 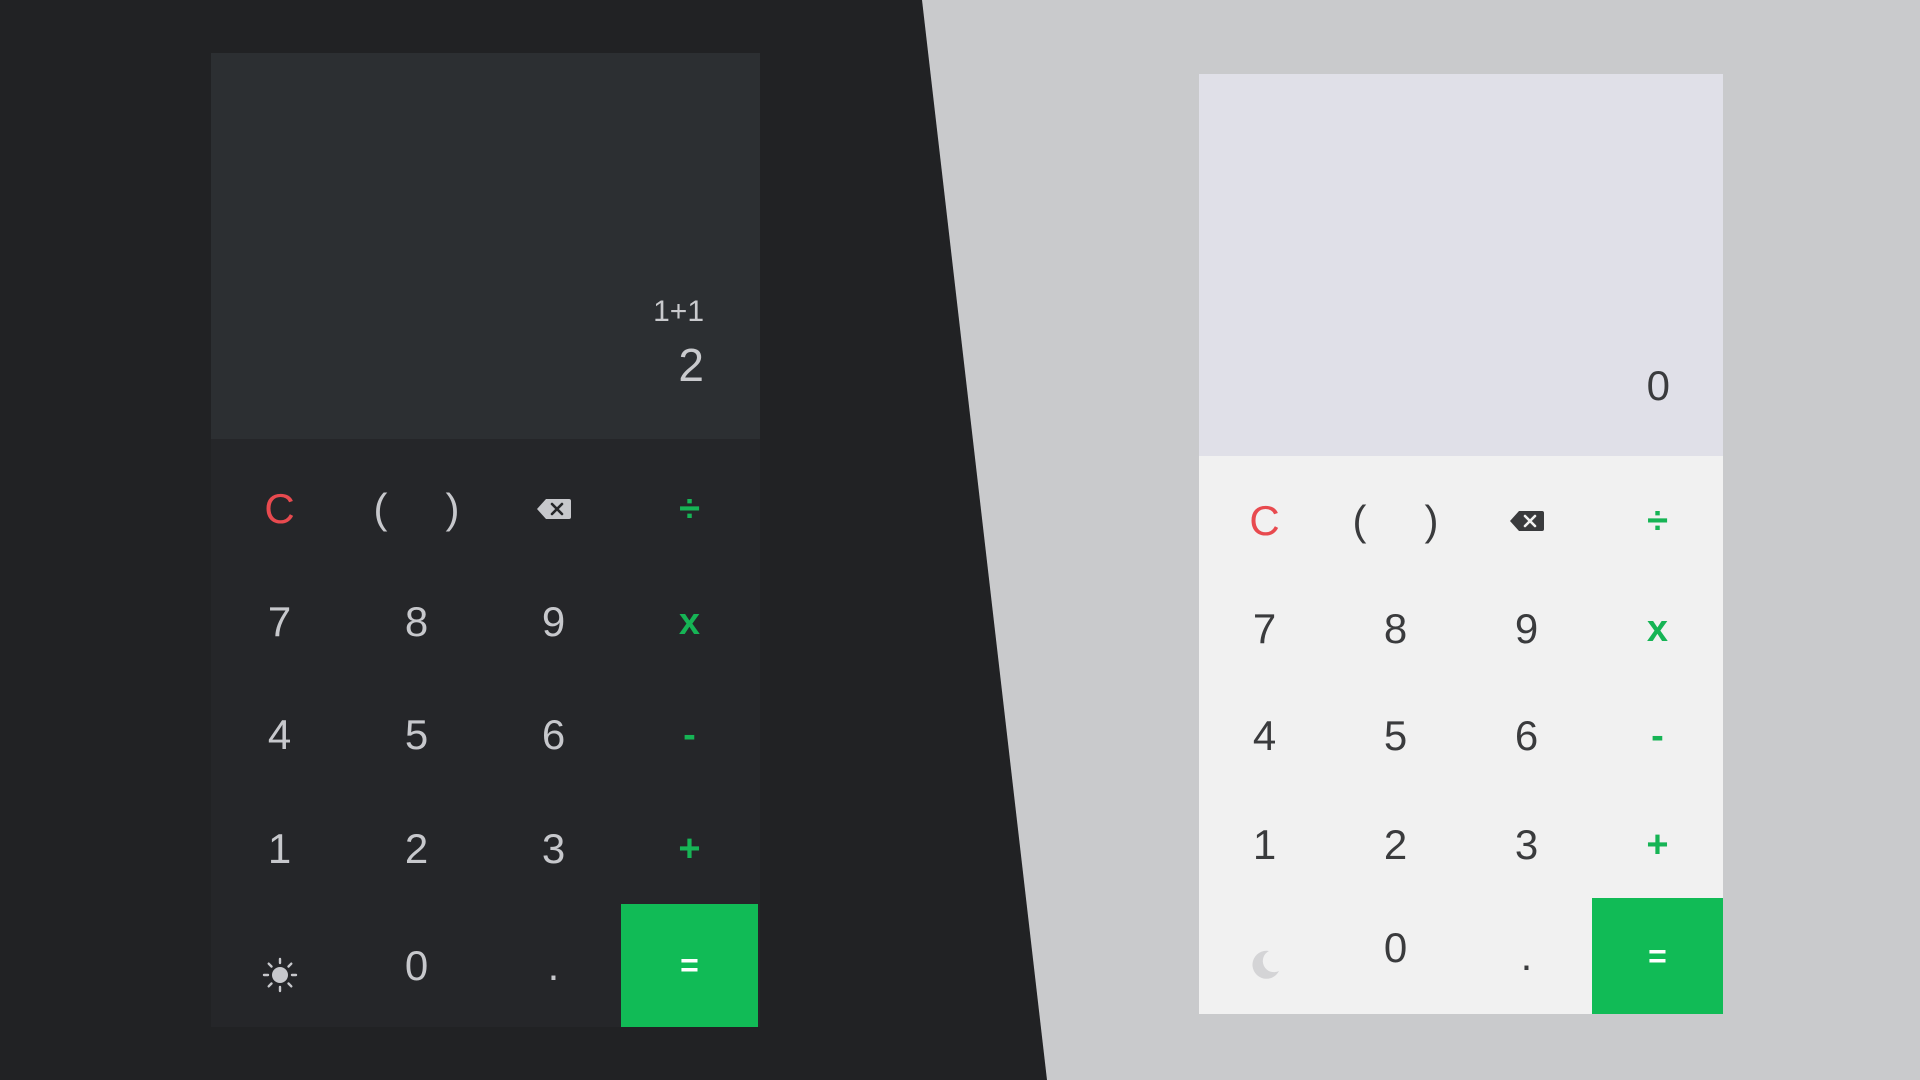 What do you see at coordinates (678, 311) in the screenshot?
I see `expression-text: 1+1` at bounding box center [678, 311].